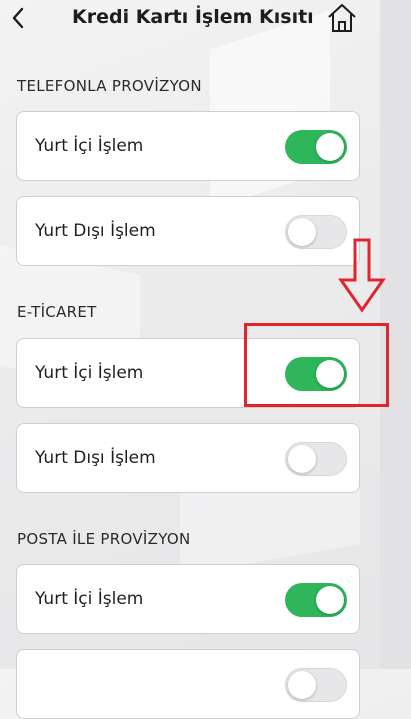  What do you see at coordinates (362, 275) in the screenshot?
I see `down-arrow-annotation-icon` at bounding box center [362, 275].